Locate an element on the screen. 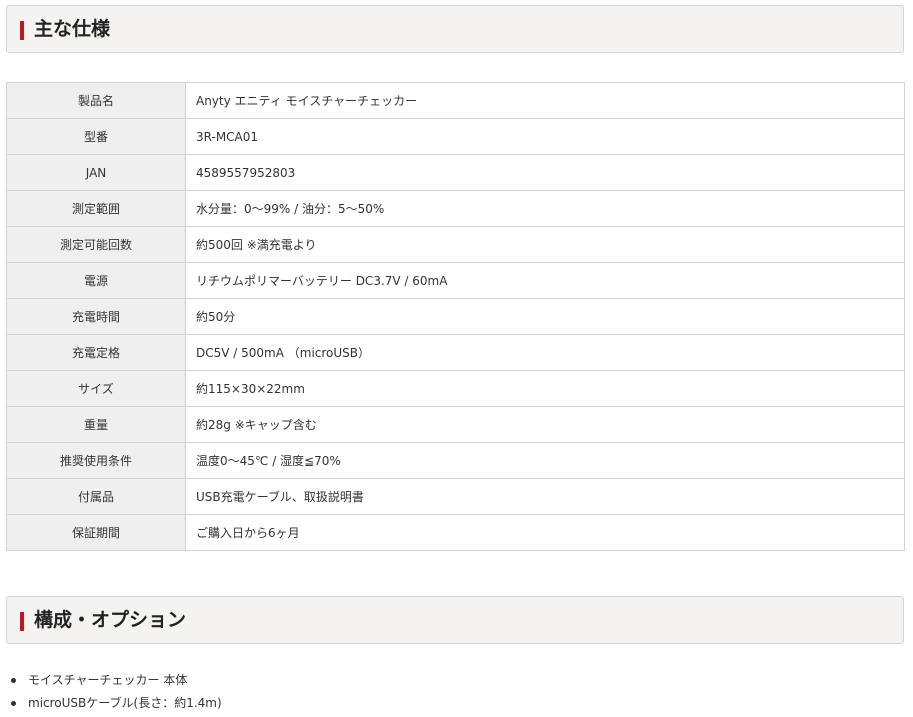 Image resolution: width=913 pixels, height=717 pixels. spec-label: 保証期間 is located at coordinates (96, 532).